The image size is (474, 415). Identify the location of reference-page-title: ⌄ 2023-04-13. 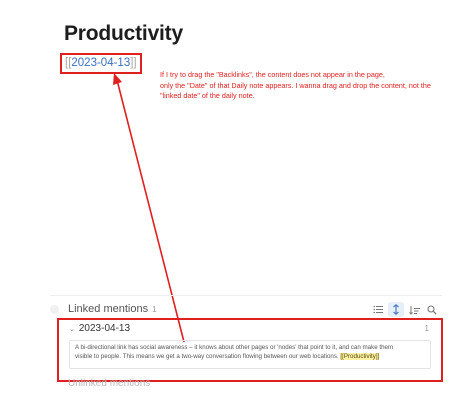
(99, 328).